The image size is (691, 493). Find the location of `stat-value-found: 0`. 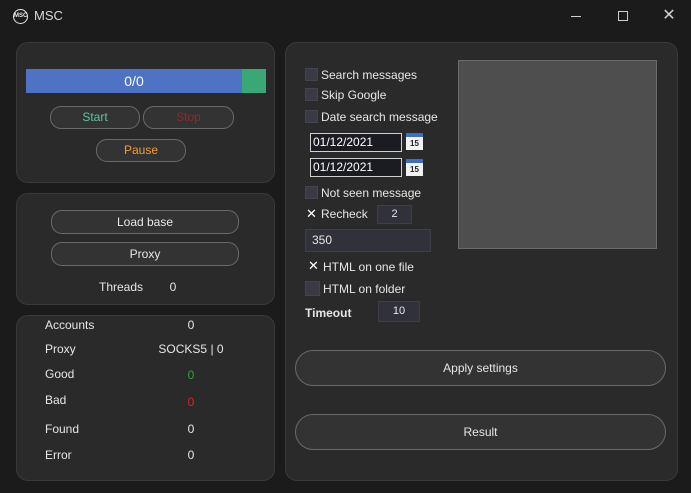

stat-value-found: 0 is located at coordinates (191, 429).